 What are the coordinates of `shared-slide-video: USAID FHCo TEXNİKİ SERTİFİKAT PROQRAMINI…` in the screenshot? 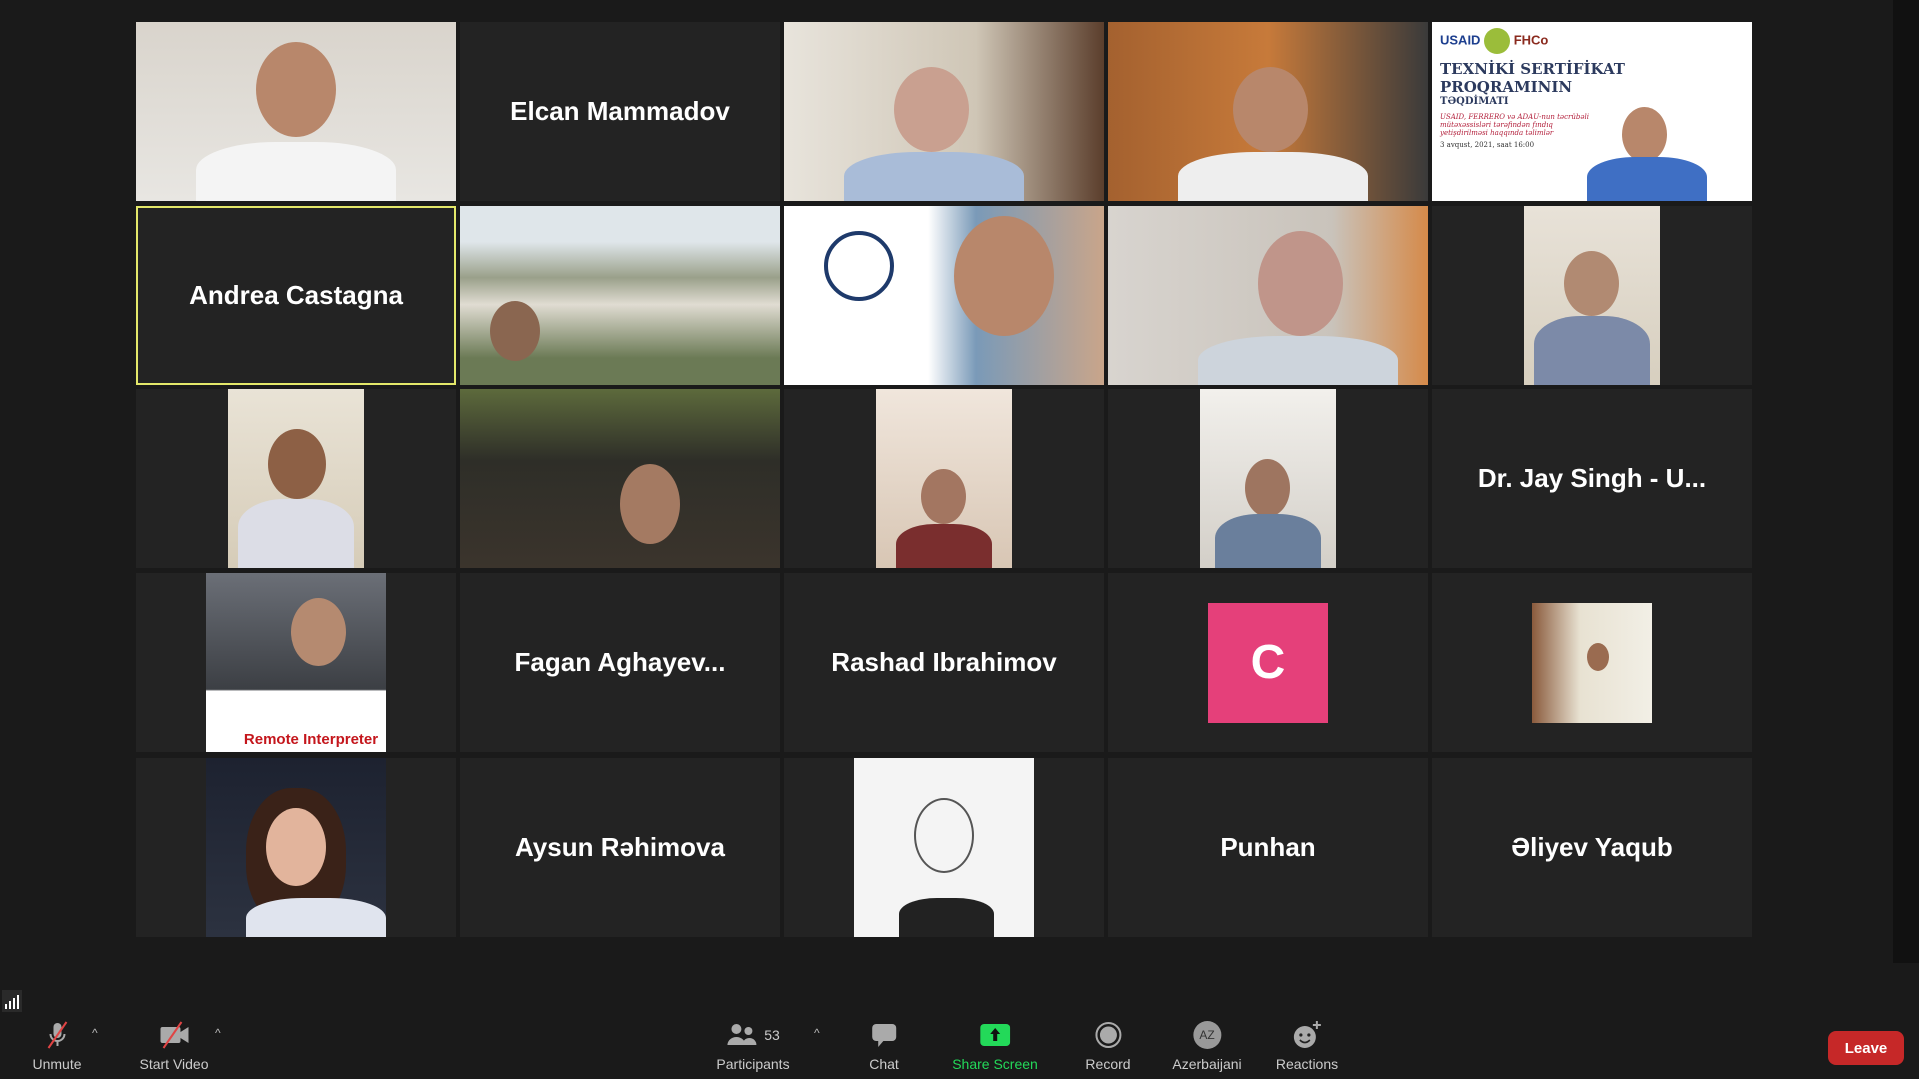 It's located at (1592, 111).